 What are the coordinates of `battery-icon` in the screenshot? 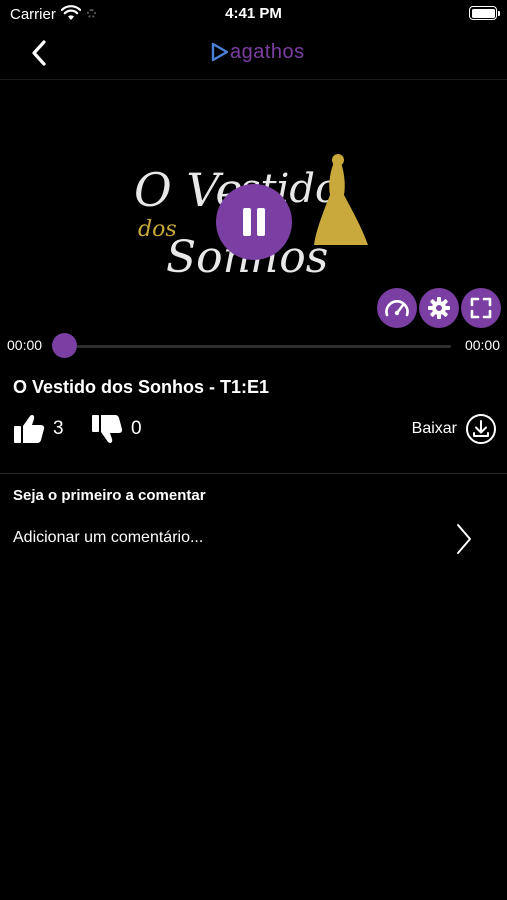 It's located at (484, 13).